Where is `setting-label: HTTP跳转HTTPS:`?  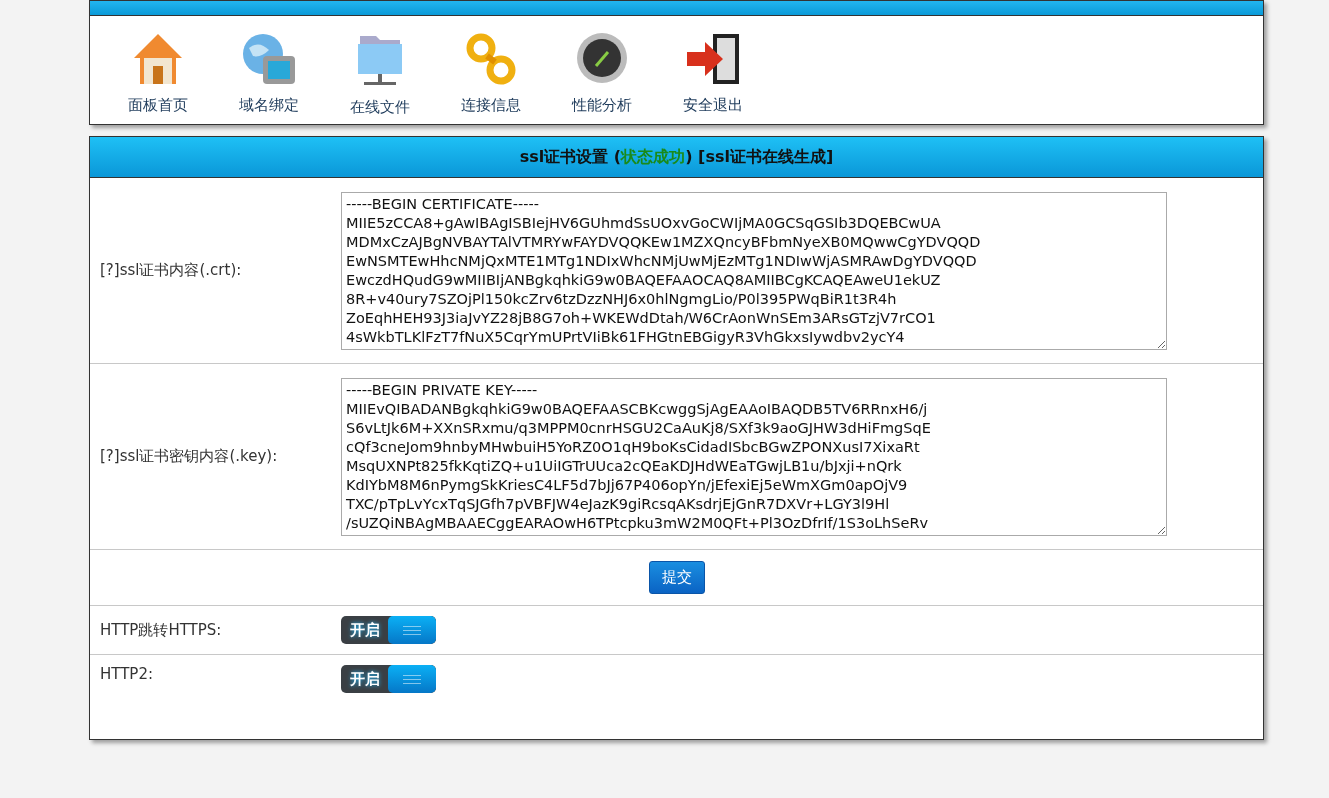 setting-label: HTTP跳转HTTPS: is located at coordinates (161, 630).